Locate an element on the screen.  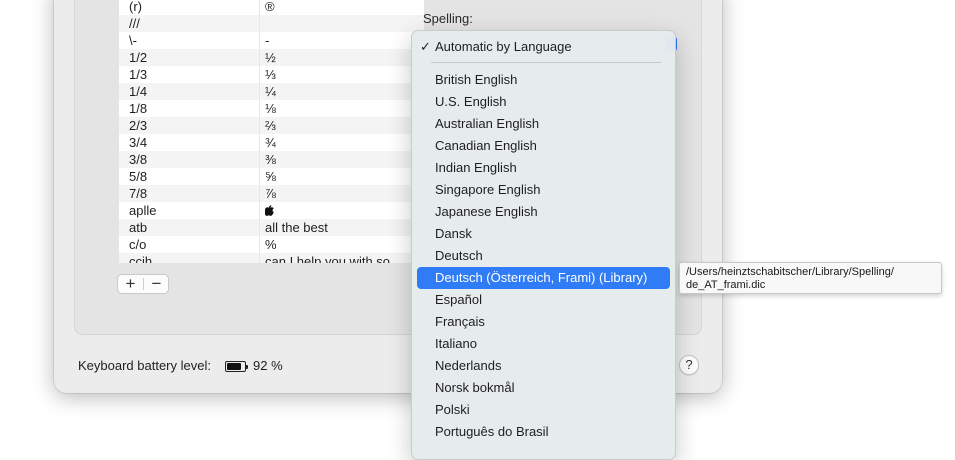
menu-item-label: Deutsch (Österreich, Frami) (Library) is located at coordinates (541, 277).